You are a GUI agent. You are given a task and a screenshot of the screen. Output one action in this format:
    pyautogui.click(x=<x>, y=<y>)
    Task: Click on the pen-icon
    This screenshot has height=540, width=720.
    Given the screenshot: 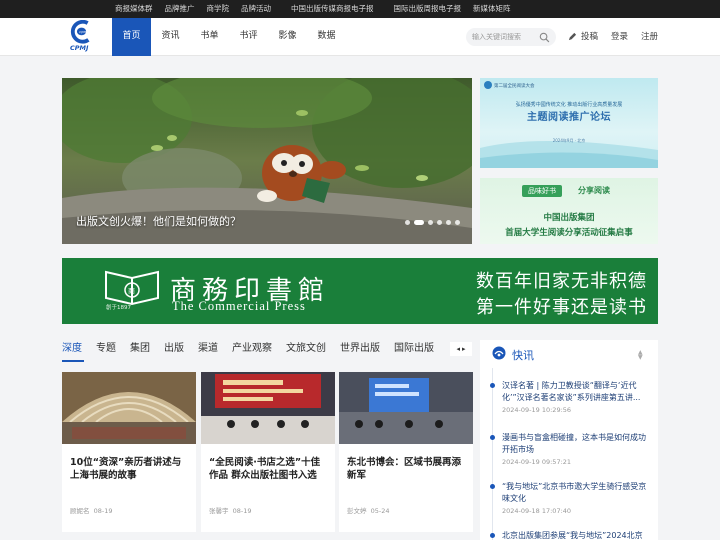 What is the action you would take?
    pyautogui.click(x=572, y=36)
    